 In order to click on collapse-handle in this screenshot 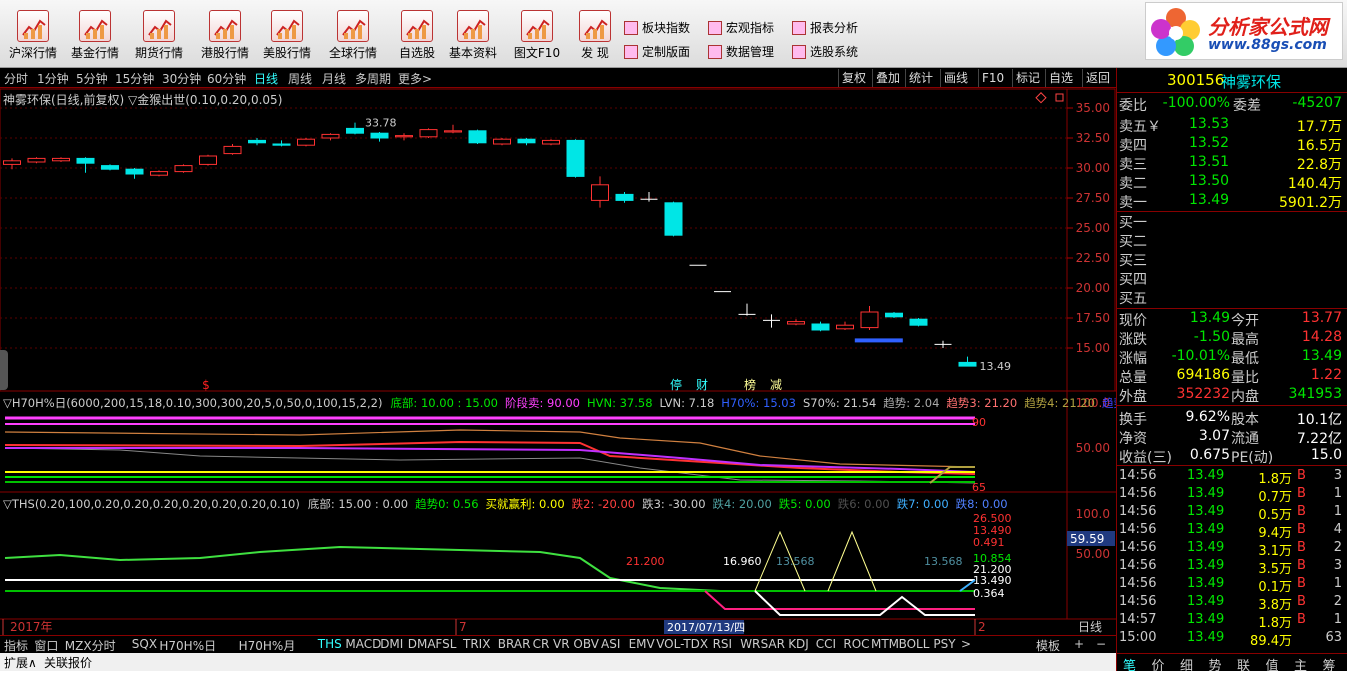, I will do `click(4, 370)`.